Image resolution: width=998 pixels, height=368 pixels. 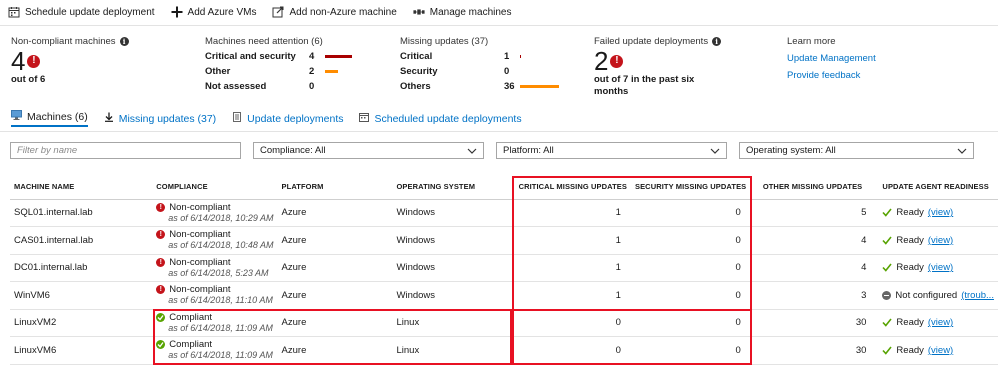 I want to click on manage-machines-button: Manage machines, so click(x=462, y=12).